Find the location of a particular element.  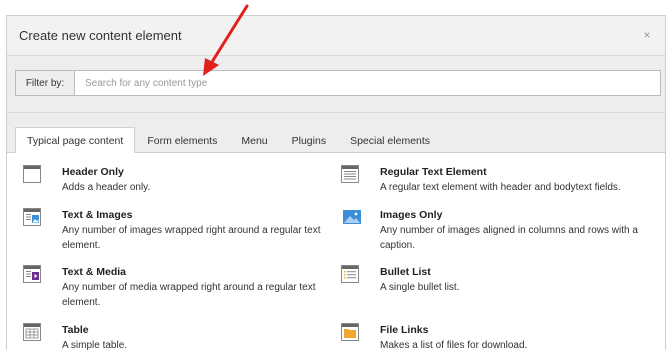

item-description: A single bullet list. is located at coordinates (420, 287).